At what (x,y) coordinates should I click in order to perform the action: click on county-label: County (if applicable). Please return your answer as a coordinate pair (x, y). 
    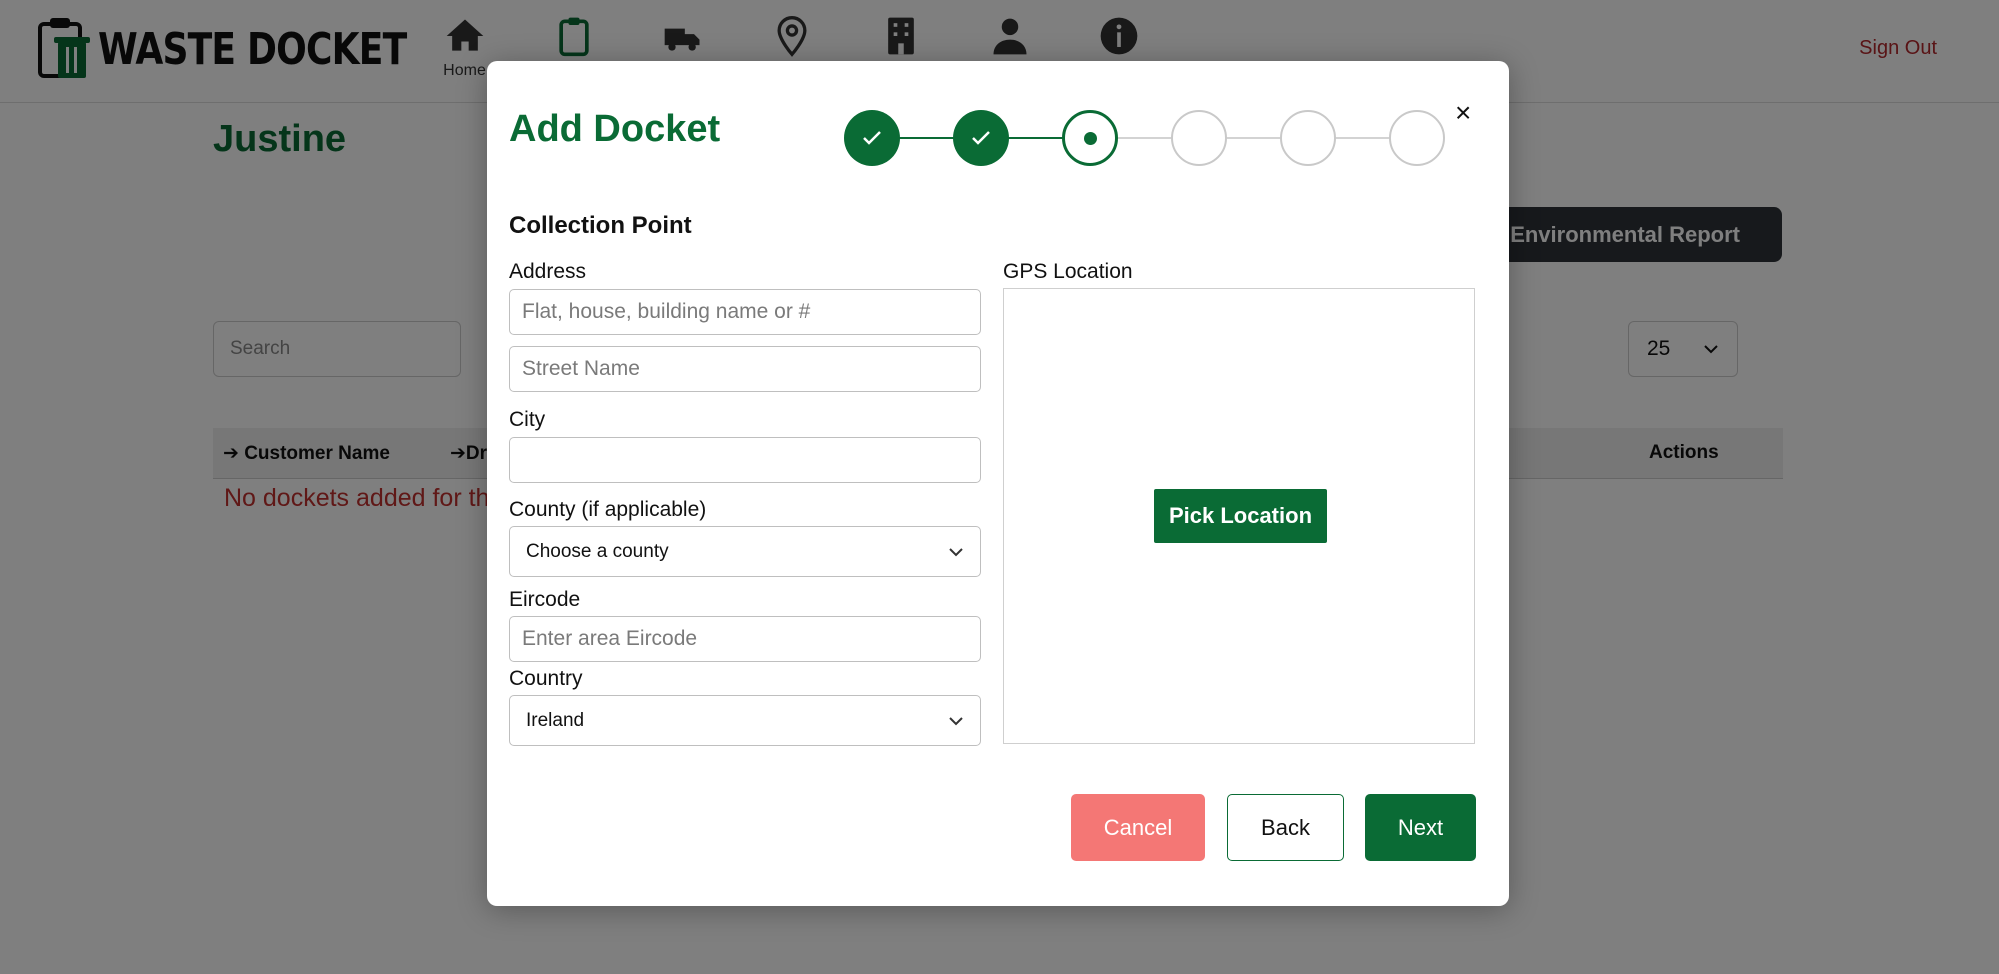
    Looking at the image, I should click on (608, 509).